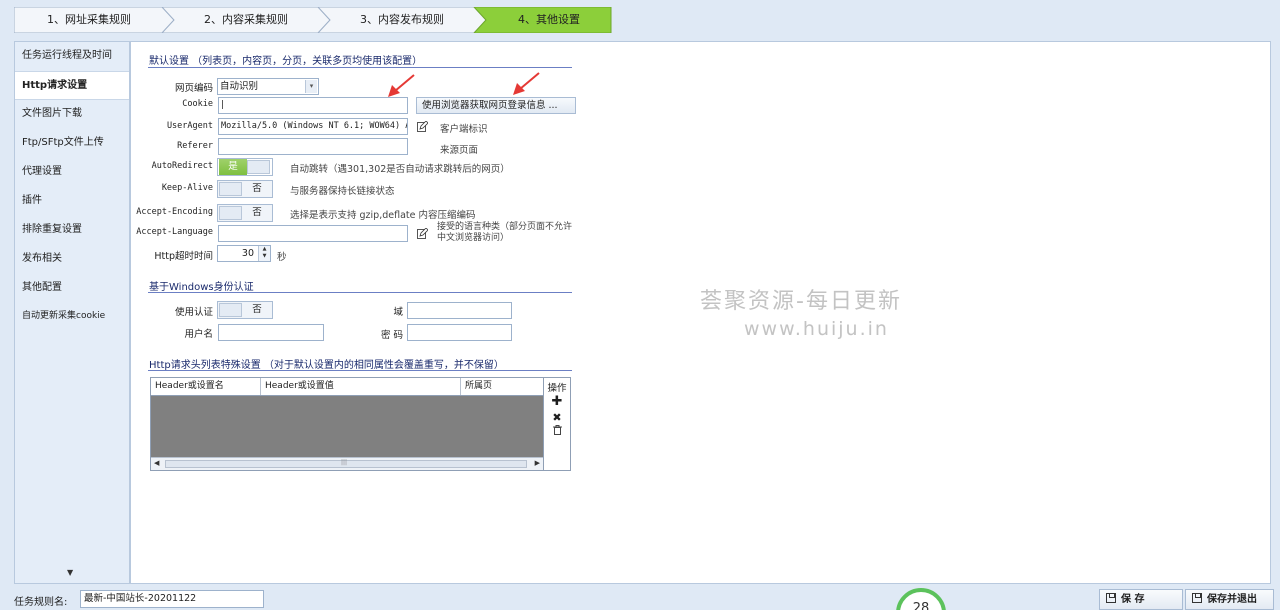 The width and height of the screenshot is (1280, 610). Describe the element at coordinates (268, 86) in the screenshot. I see `encoding-select: 自动识别 ▾` at that location.